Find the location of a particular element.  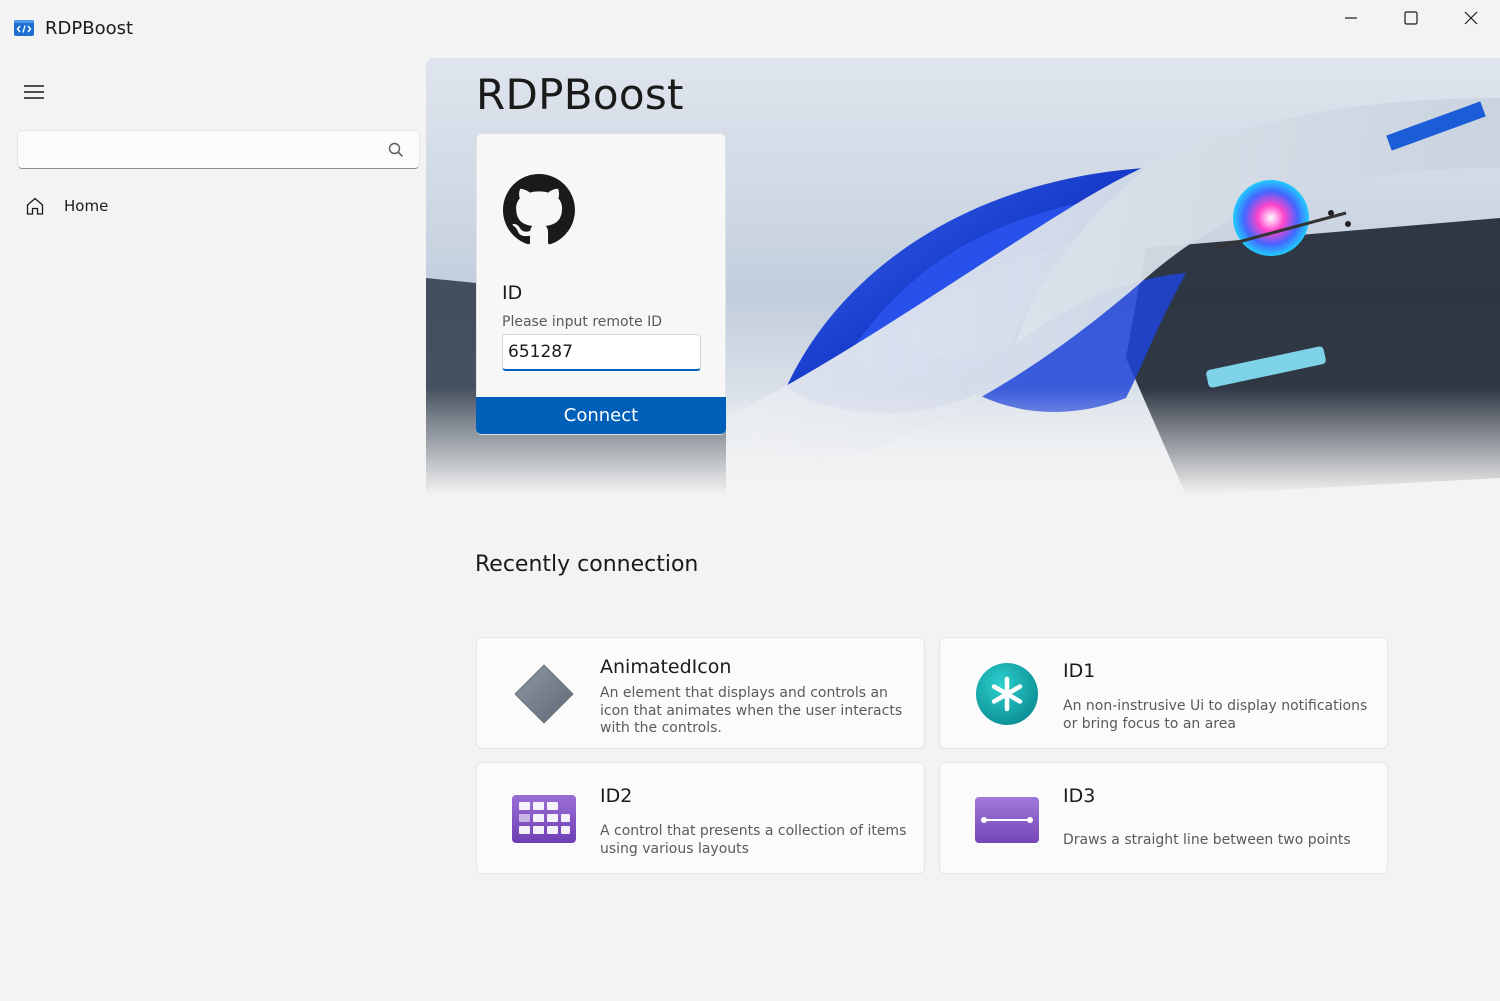

line-icon is located at coordinates (1007, 820).